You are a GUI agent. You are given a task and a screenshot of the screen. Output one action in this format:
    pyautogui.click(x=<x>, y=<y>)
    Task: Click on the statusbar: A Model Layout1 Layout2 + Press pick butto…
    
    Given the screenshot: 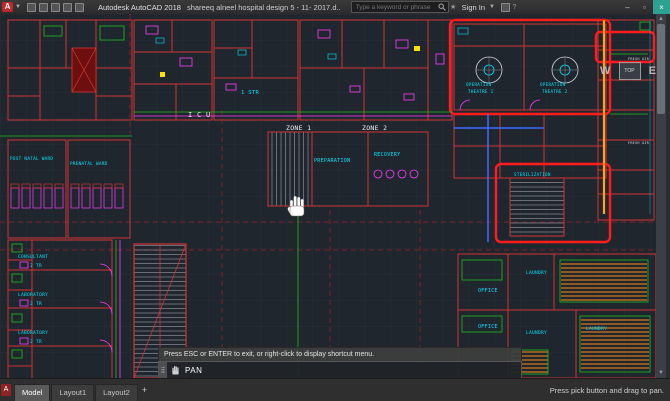 What is the action you would take?
    pyautogui.click(x=335, y=389)
    